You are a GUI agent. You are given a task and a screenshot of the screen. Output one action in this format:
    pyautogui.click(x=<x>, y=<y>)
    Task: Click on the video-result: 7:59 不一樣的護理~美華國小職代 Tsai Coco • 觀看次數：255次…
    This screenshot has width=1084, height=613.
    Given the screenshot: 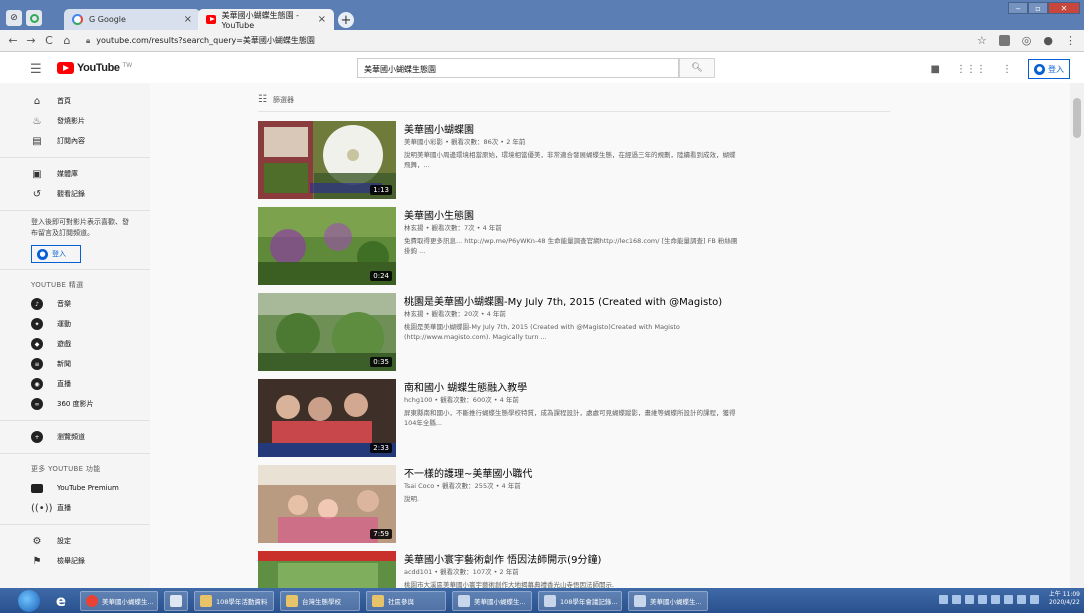 What is the action you would take?
    pyautogui.click(x=574, y=505)
    